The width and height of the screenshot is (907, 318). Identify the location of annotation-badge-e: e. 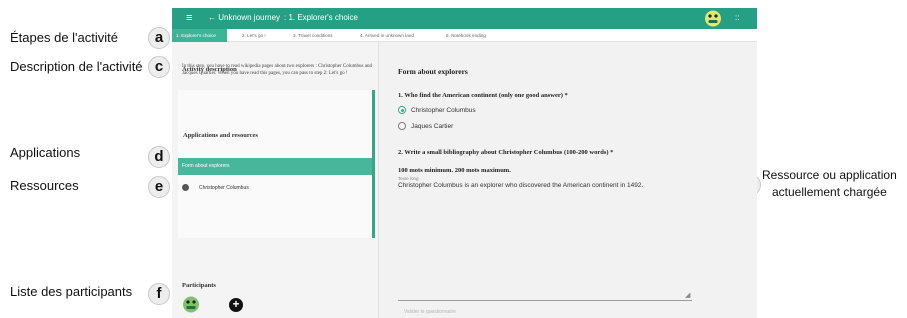
(159, 187).